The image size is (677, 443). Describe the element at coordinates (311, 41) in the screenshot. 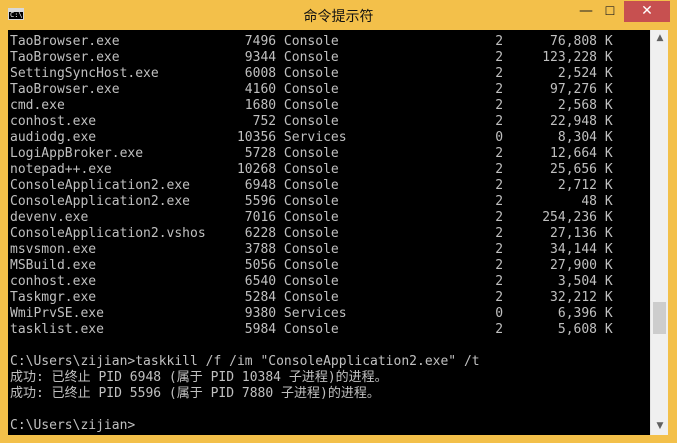

I see `console-line: TaoBrowser.exe 7496 Console 2 76,808 K` at that location.